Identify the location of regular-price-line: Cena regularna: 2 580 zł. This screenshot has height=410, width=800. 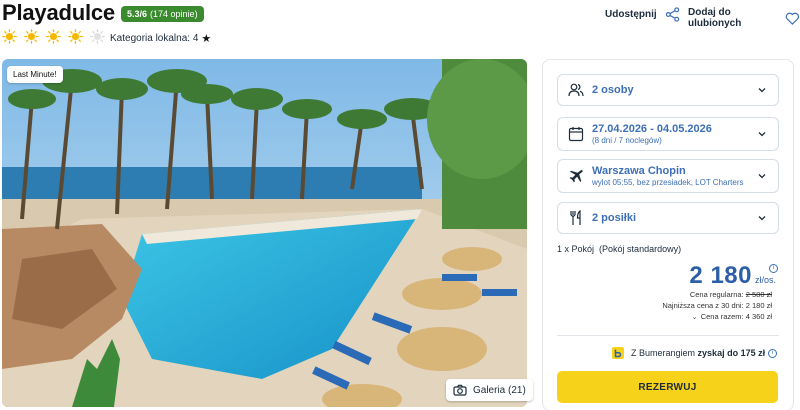
(717, 294).